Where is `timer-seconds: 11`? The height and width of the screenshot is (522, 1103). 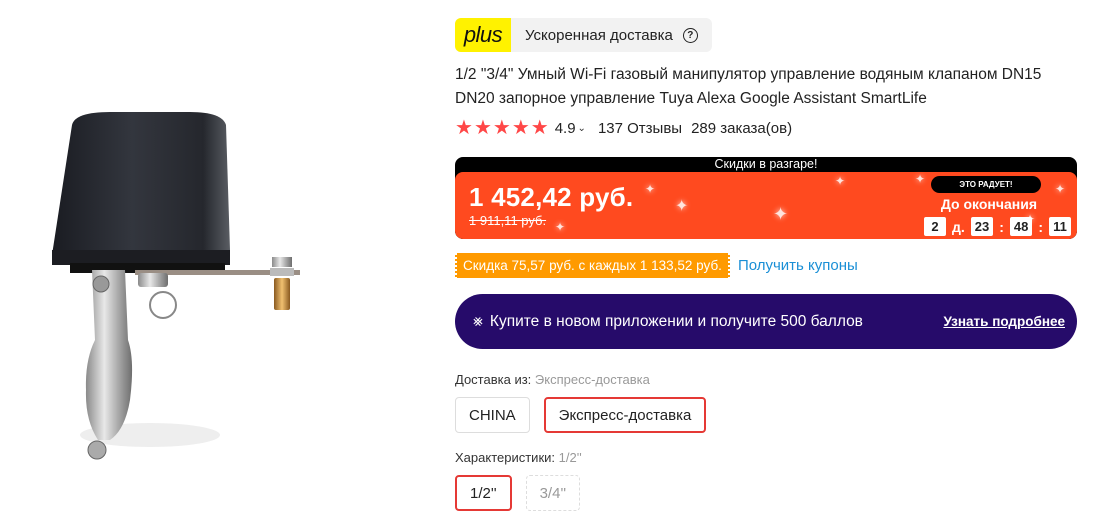 timer-seconds: 11 is located at coordinates (1060, 226).